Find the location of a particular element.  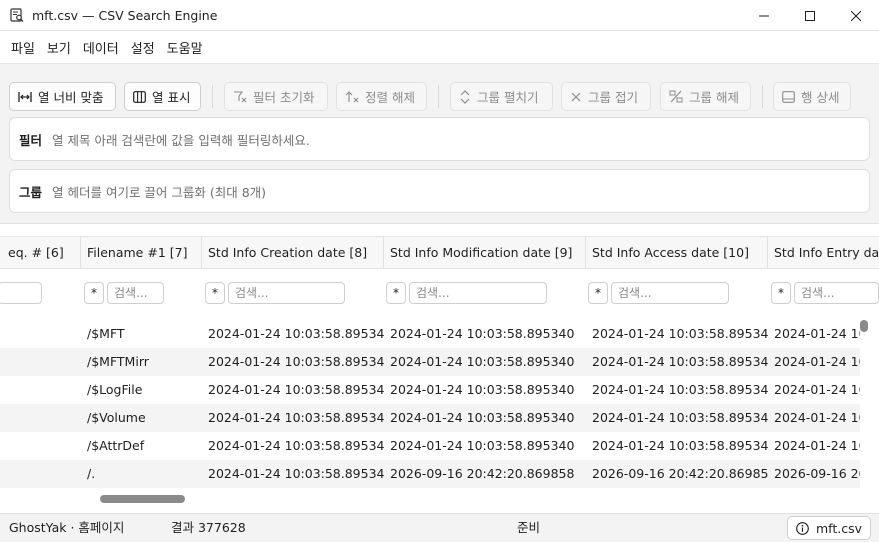

horizontal-scroll-thumb is located at coordinates (142, 499).